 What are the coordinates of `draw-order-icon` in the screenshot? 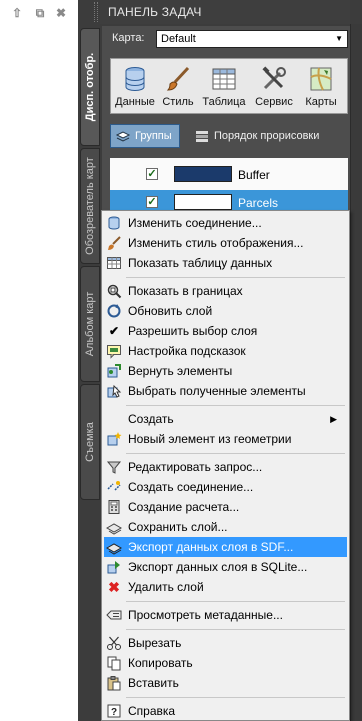 It's located at (202, 136).